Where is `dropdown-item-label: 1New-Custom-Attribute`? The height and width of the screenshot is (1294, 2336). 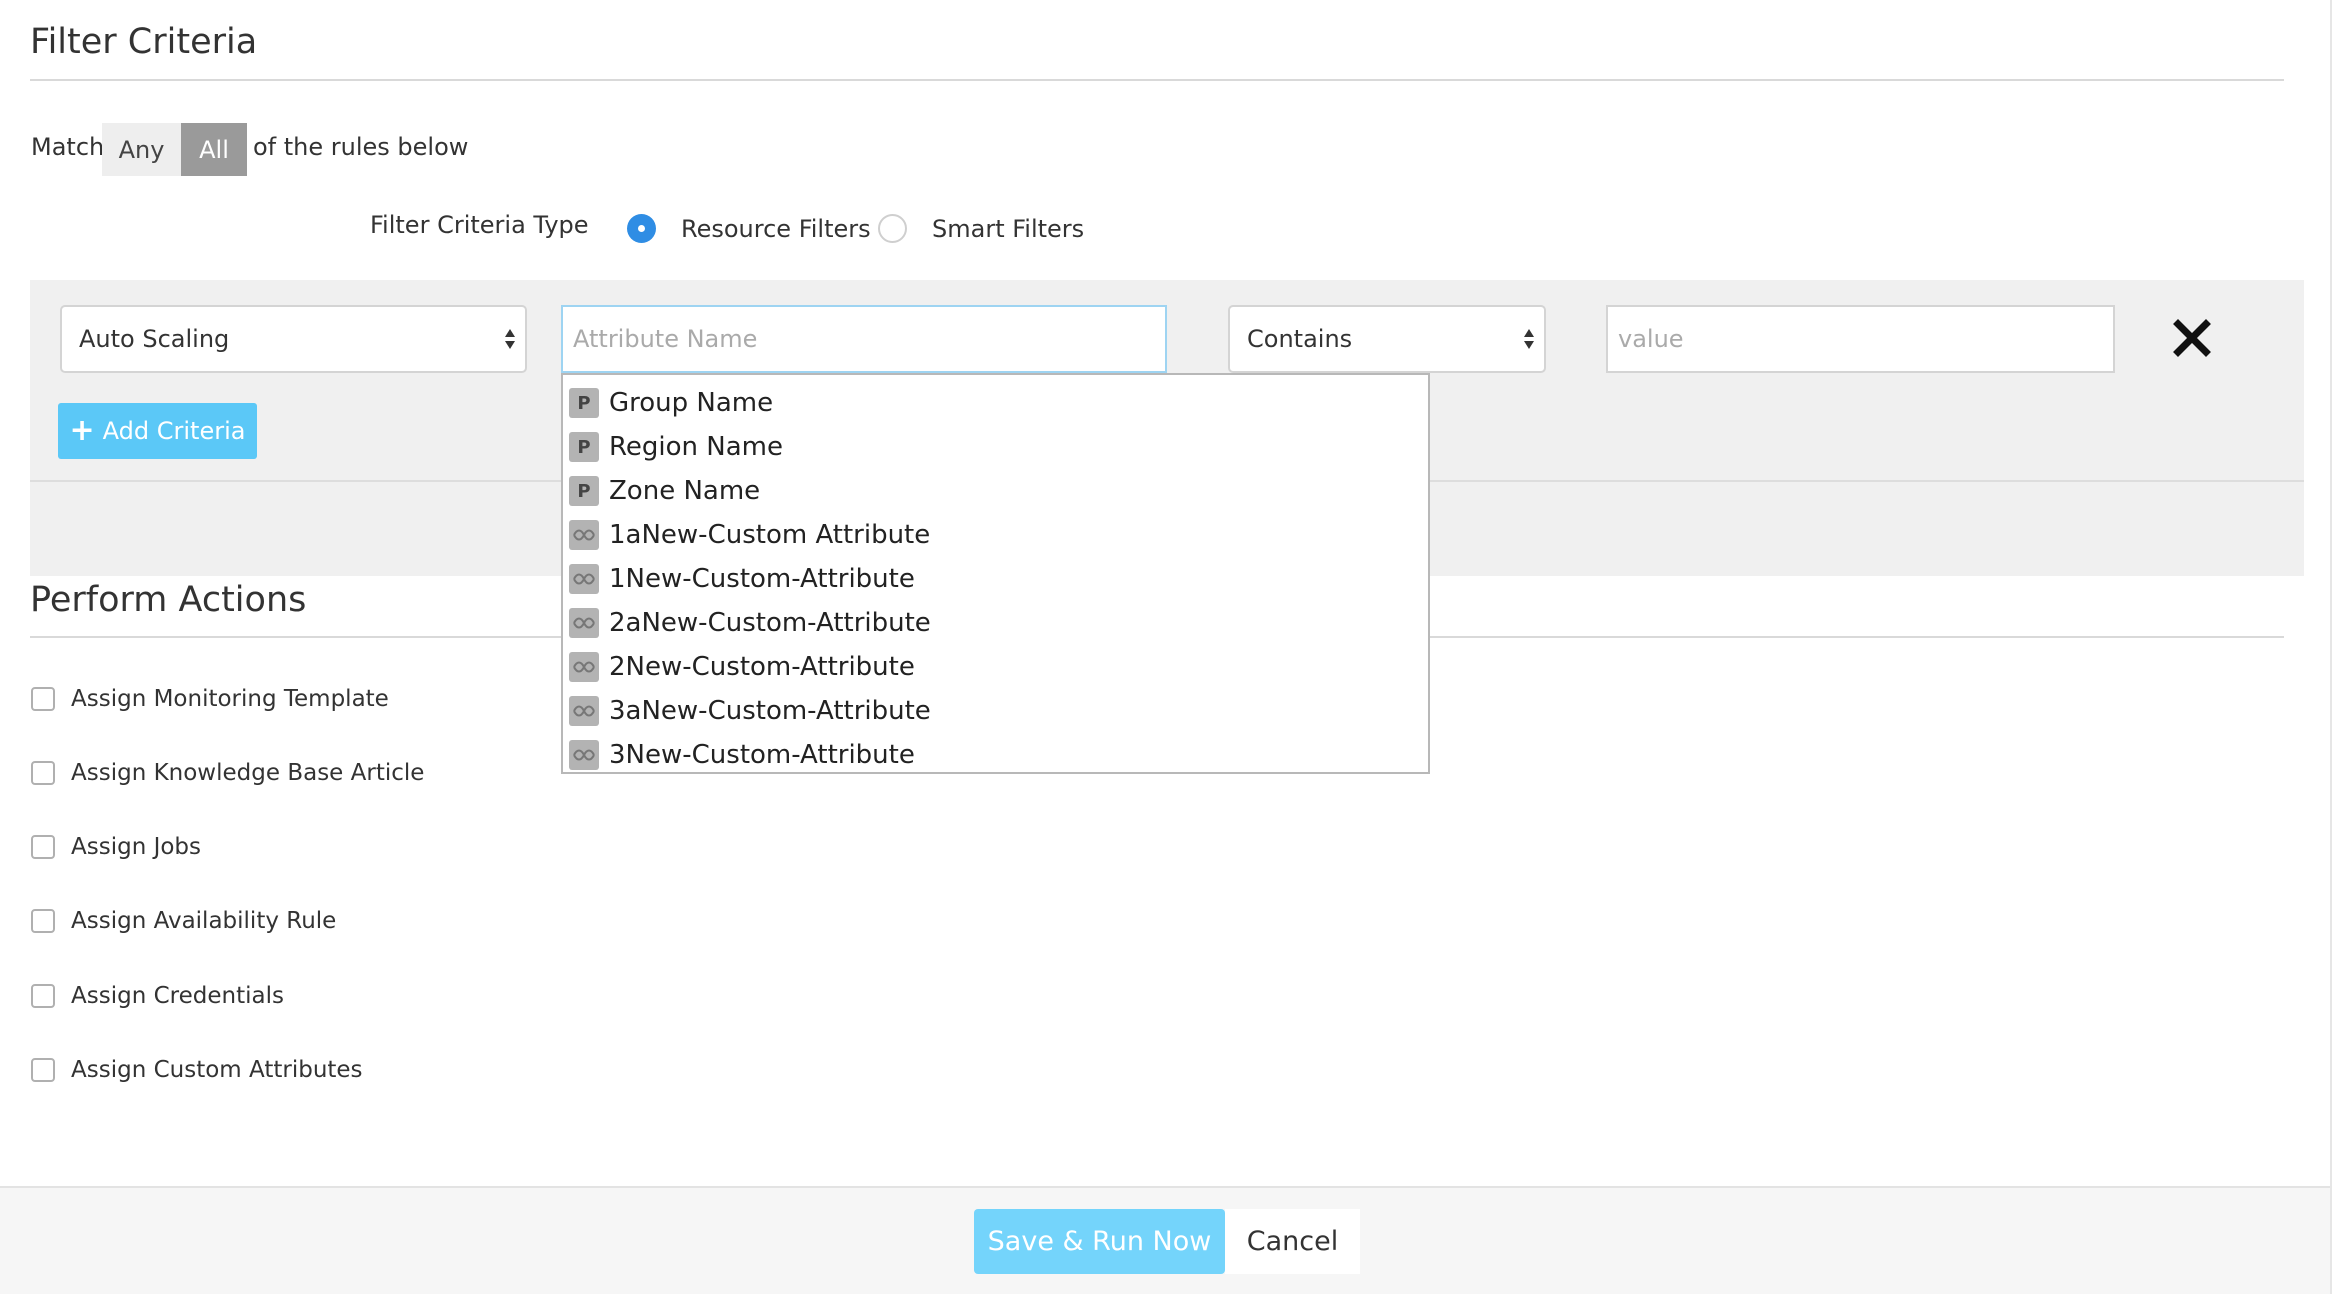 dropdown-item-label: 1New-Custom-Attribute is located at coordinates (762, 579).